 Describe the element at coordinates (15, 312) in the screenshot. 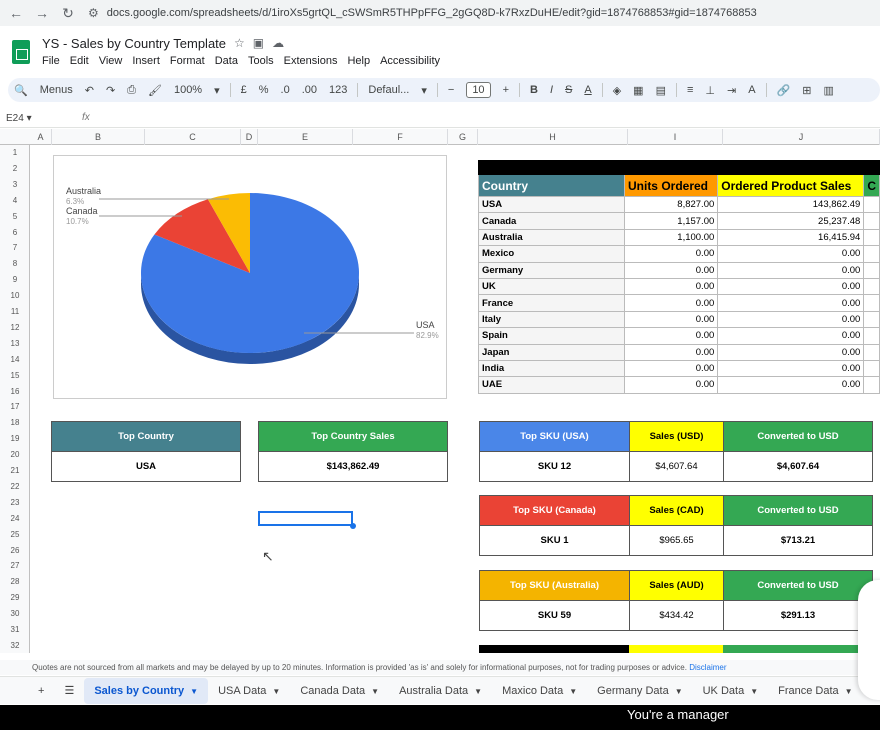

I see `row-header: 11` at that location.